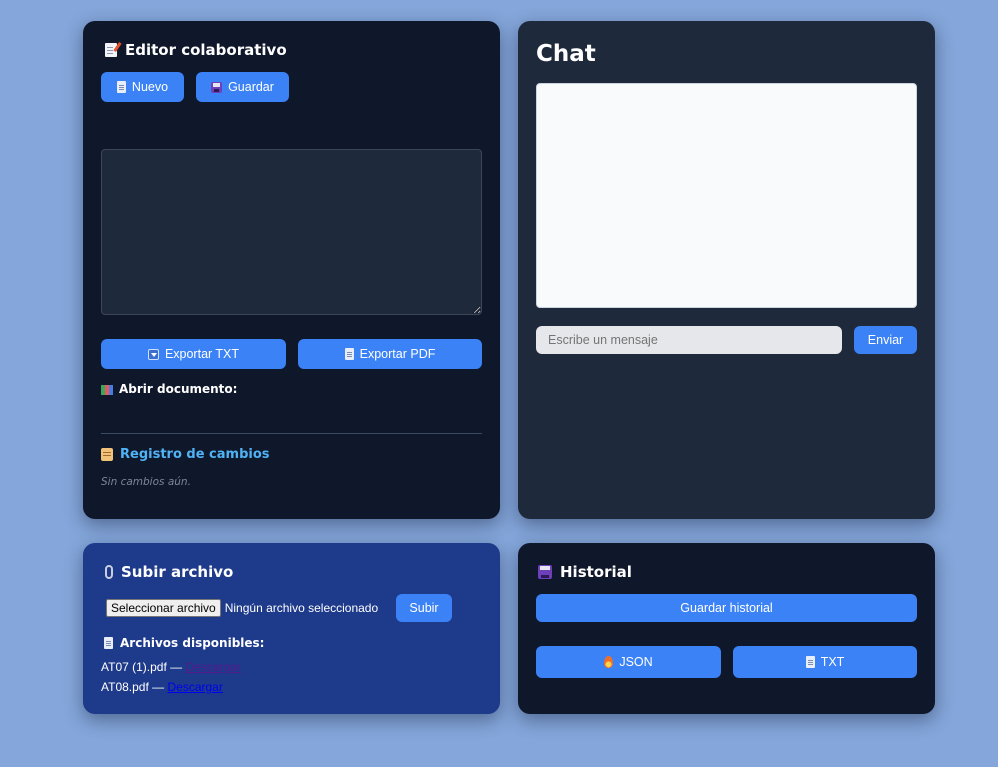 The width and height of the screenshot is (998, 767). What do you see at coordinates (192, 643) in the screenshot?
I see `available-files-text: Archivos disponibles:` at bounding box center [192, 643].